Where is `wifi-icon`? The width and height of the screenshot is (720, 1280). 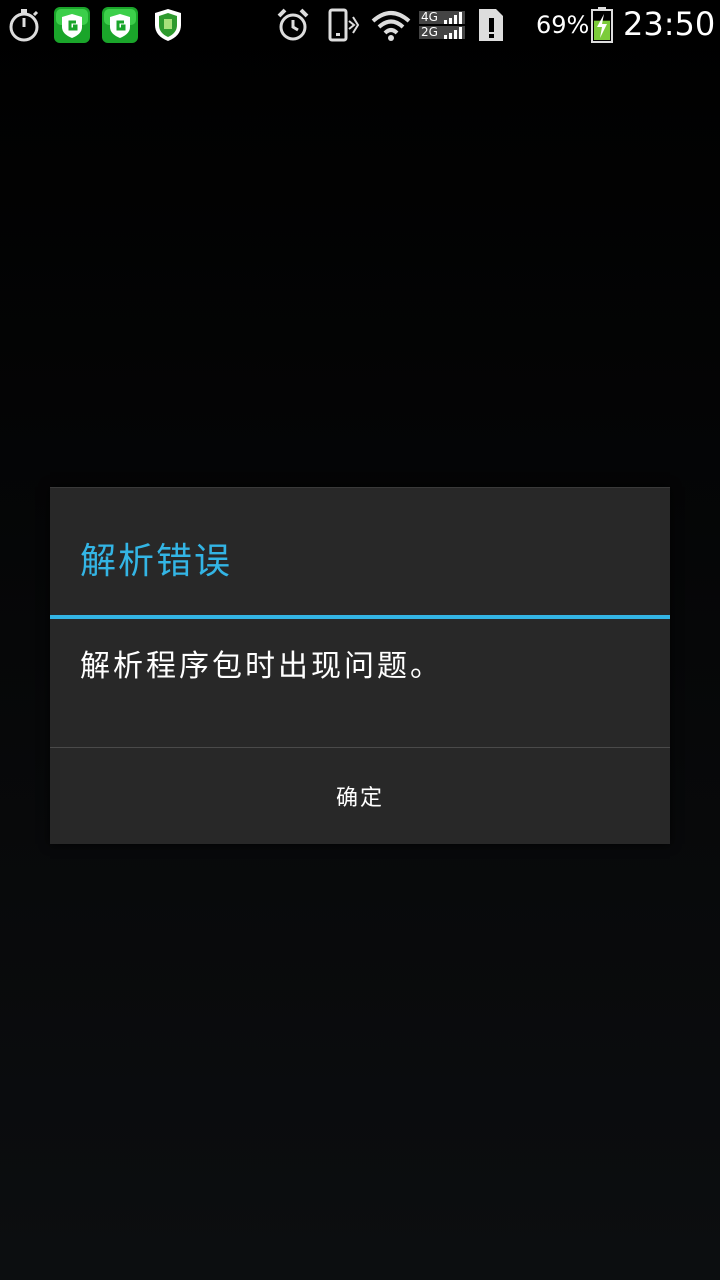 wifi-icon is located at coordinates (391, 26).